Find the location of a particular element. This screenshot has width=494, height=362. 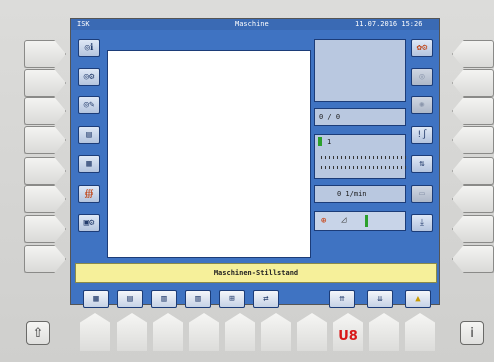

bobbin-icon: ⊕ is located at coordinates (324, 221).